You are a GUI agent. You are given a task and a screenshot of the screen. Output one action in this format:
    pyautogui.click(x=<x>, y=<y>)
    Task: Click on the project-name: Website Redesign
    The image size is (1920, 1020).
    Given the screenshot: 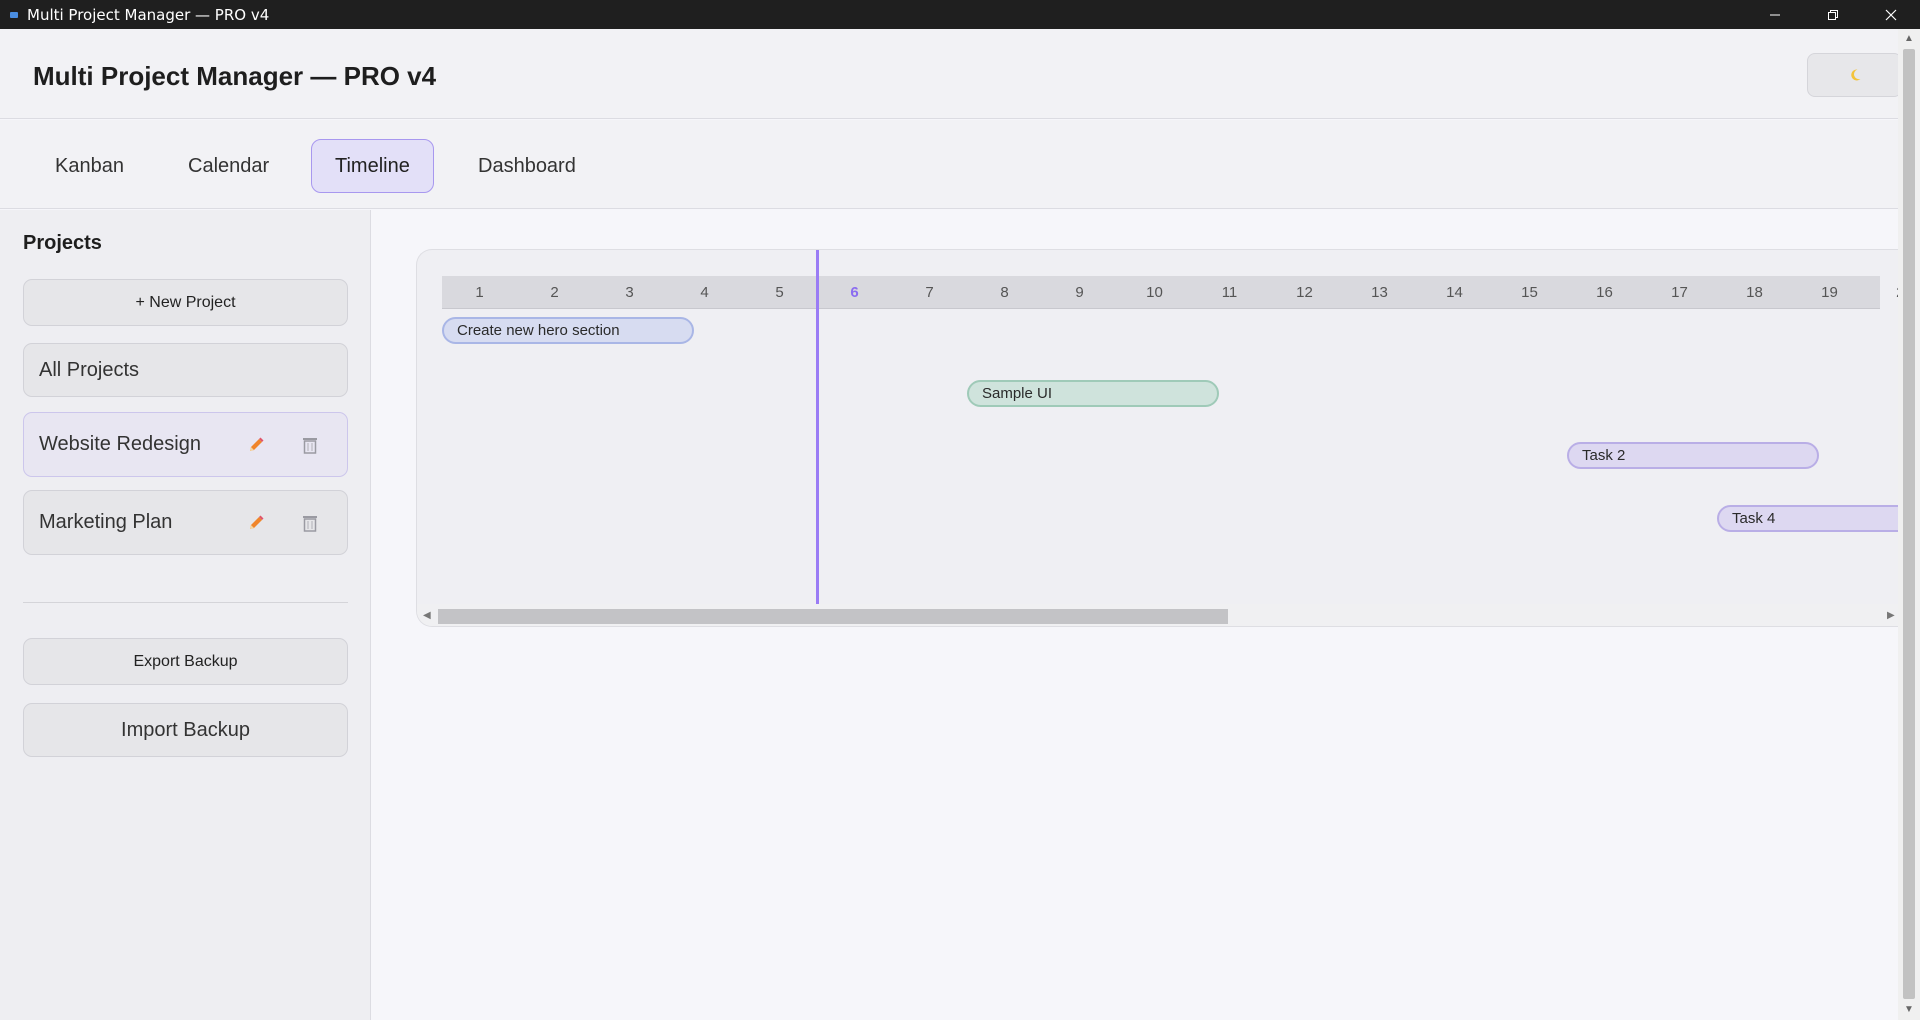 What is the action you would take?
    pyautogui.click(x=120, y=444)
    